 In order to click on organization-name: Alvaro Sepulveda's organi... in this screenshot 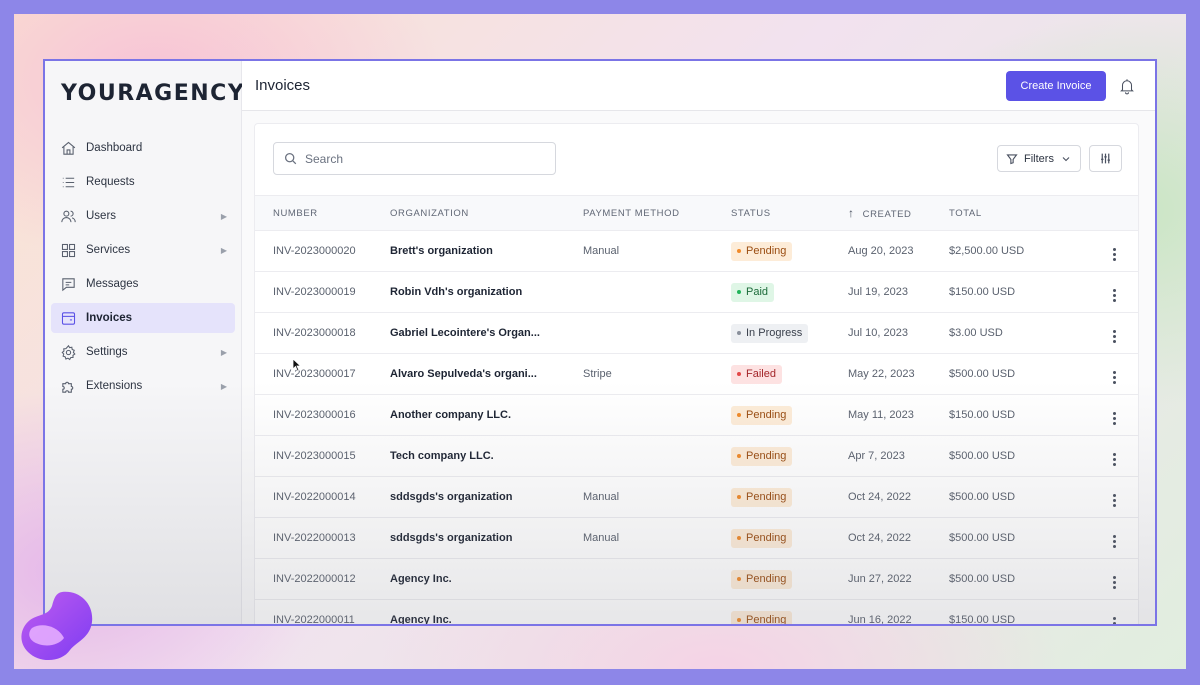, I will do `click(486, 374)`.